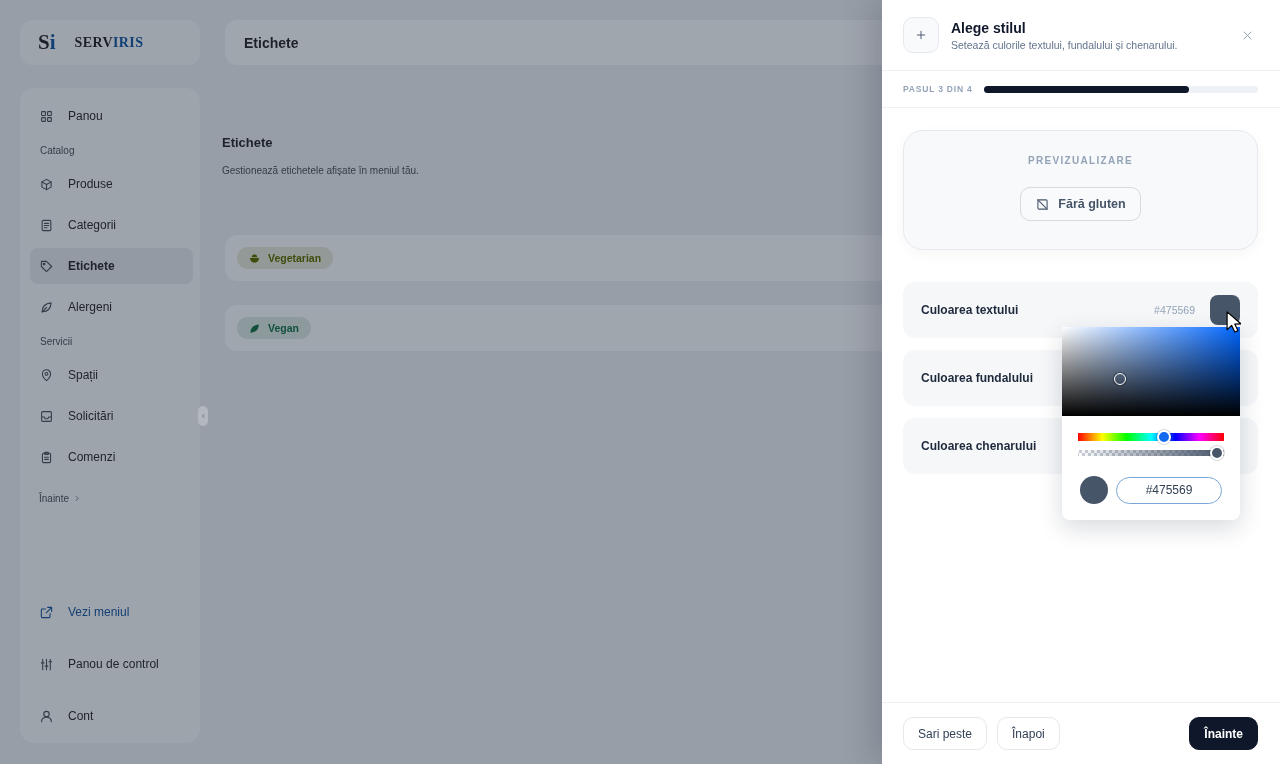  Describe the element at coordinates (111, 375) in the screenshot. I see `nav-item: Spații` at that location.